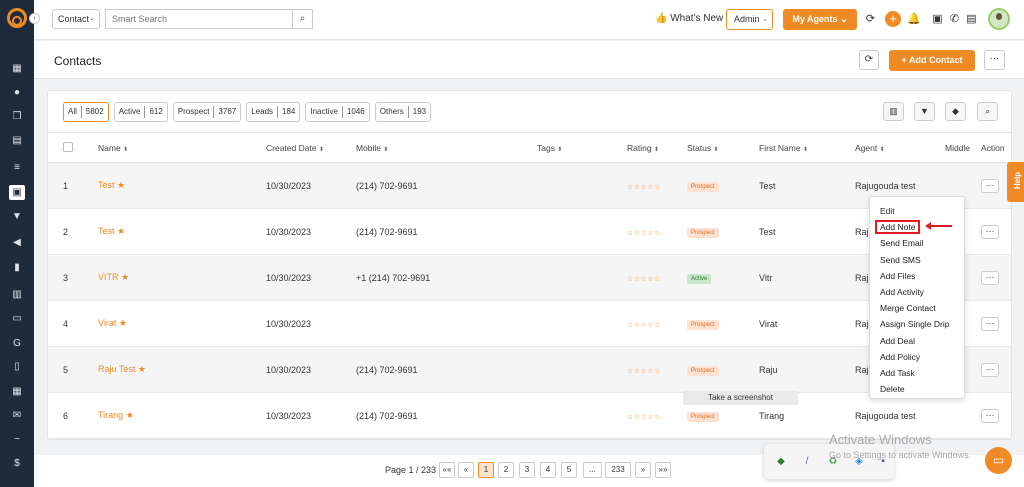 This screenshot has width=1024, height=487. What do you see at coordinates (140, 112) in the screenshot?
I see `filter-active: Active 612` at bounding box center [140, 112].